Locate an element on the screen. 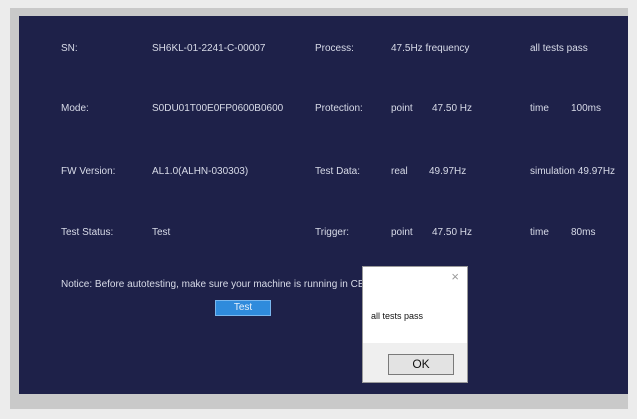  test-status-value: Test is located at coordinates (161, 232).